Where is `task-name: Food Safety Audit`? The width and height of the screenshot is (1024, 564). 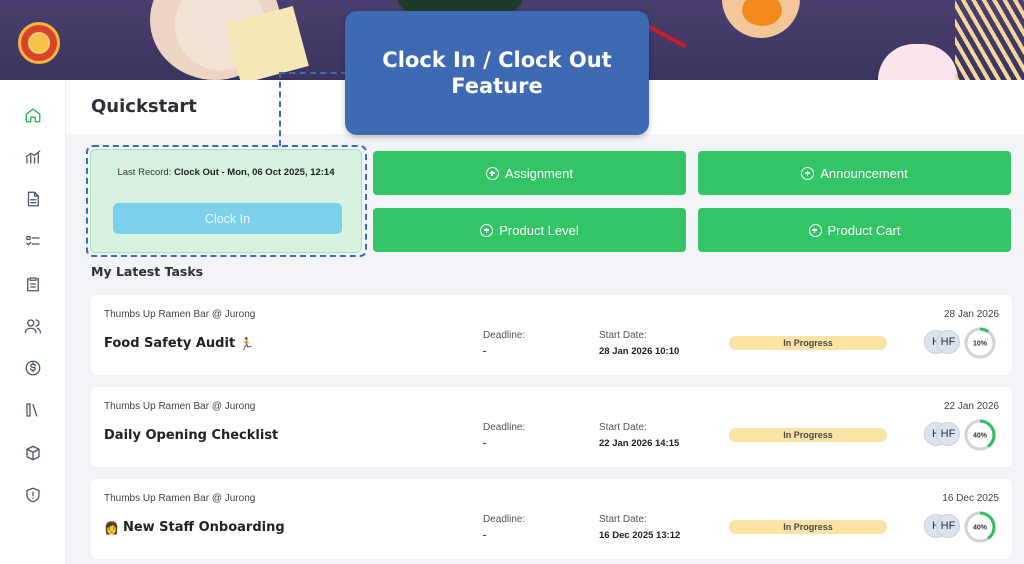
task-name: Food Safety Audit is located at coordinates (170, 343).